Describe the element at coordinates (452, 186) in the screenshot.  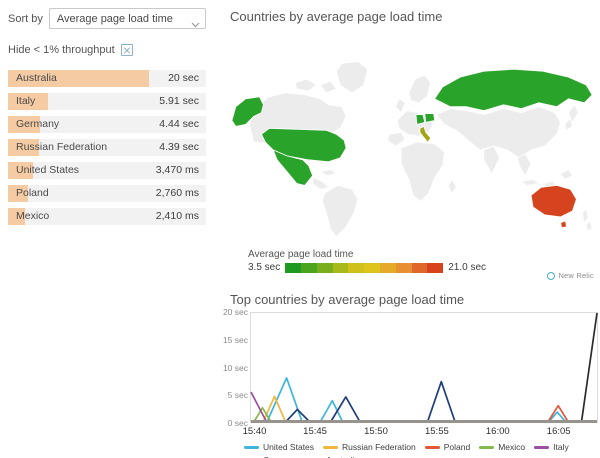
I see `map-madagascar` at that location.